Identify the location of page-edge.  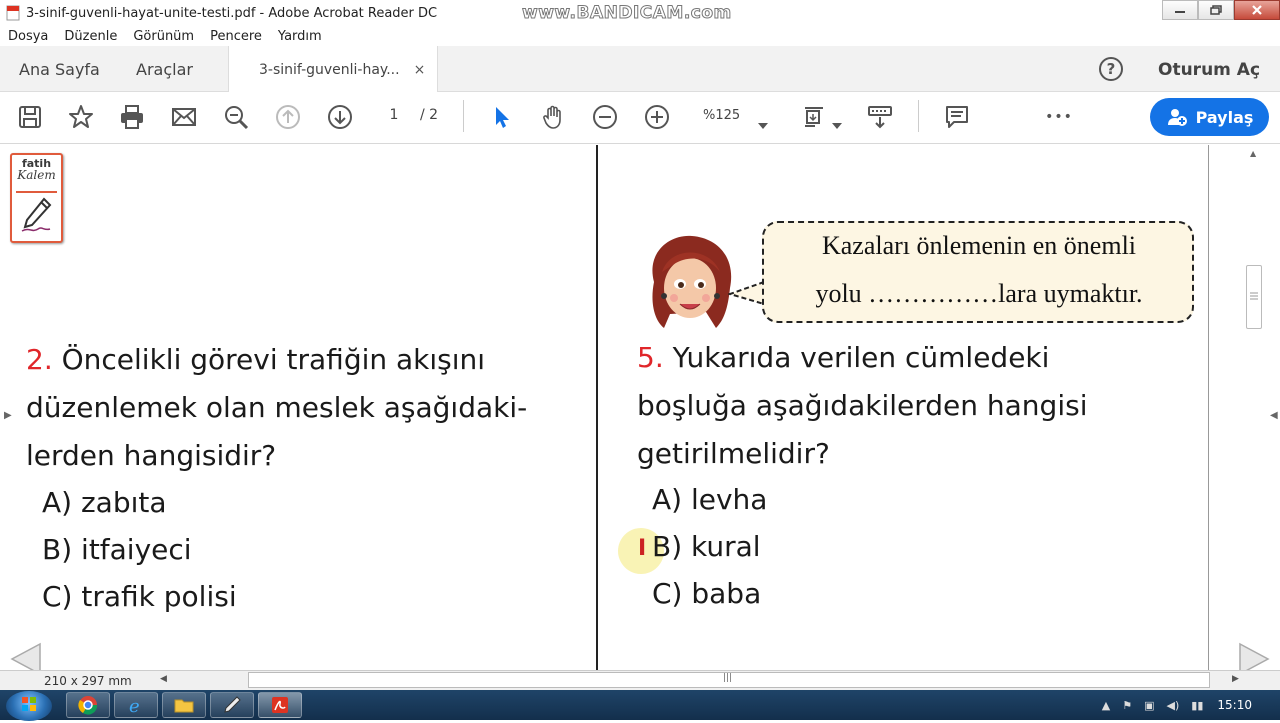
(1208, 407).